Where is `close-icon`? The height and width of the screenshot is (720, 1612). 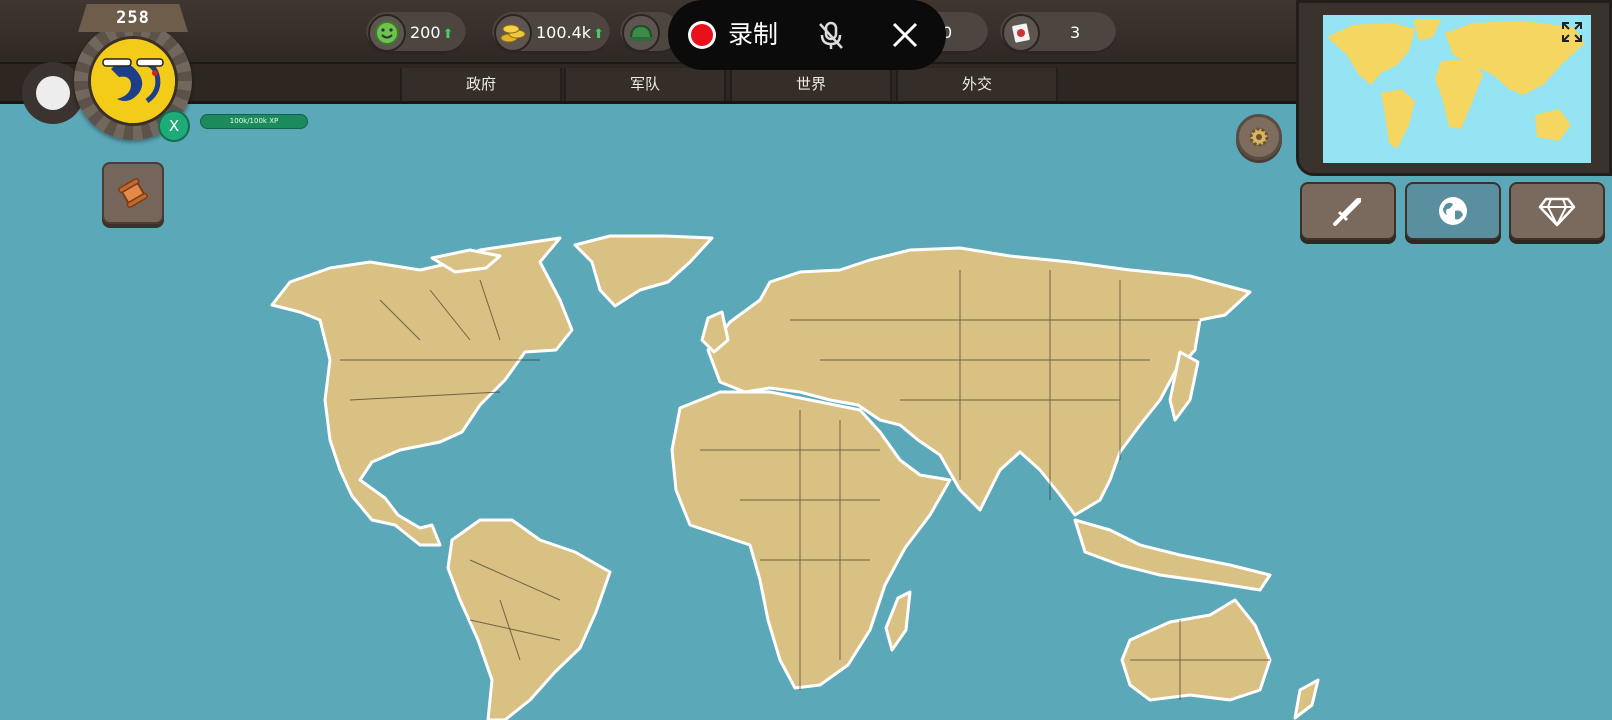
close-icon is located at coordinates (905, 35).